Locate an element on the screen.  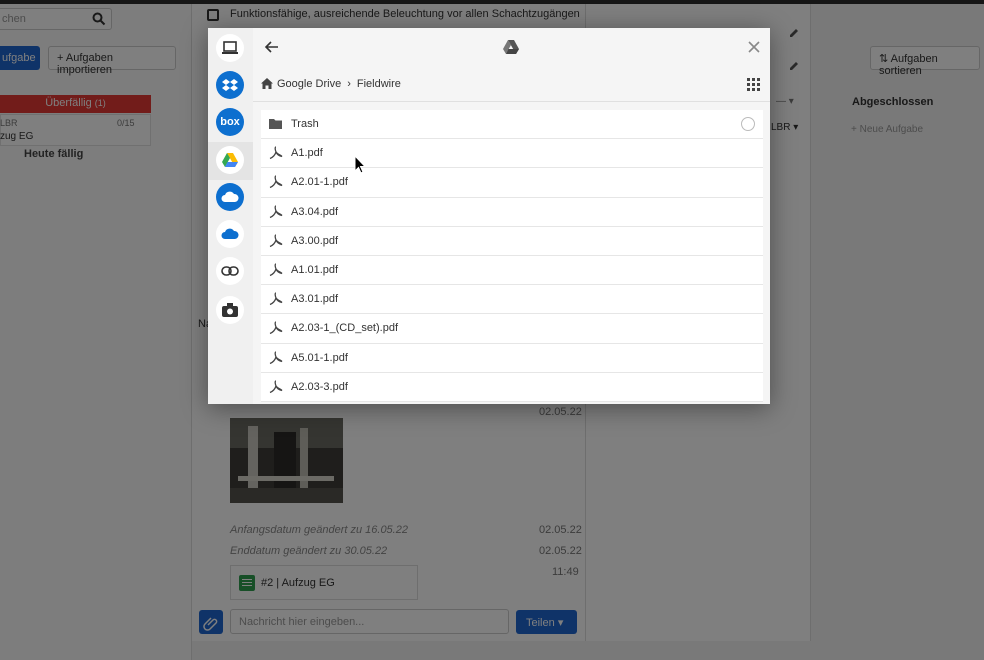
source-device is located at coordinates (230, 48).